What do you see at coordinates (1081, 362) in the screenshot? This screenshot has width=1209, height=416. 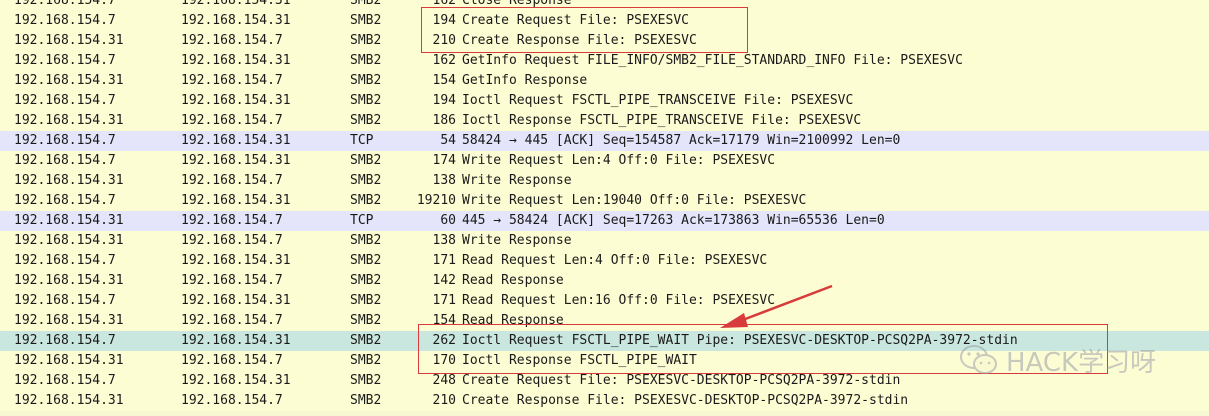 I see `watermark-text: HACK学习呀` at bounding box center [1081, 362].